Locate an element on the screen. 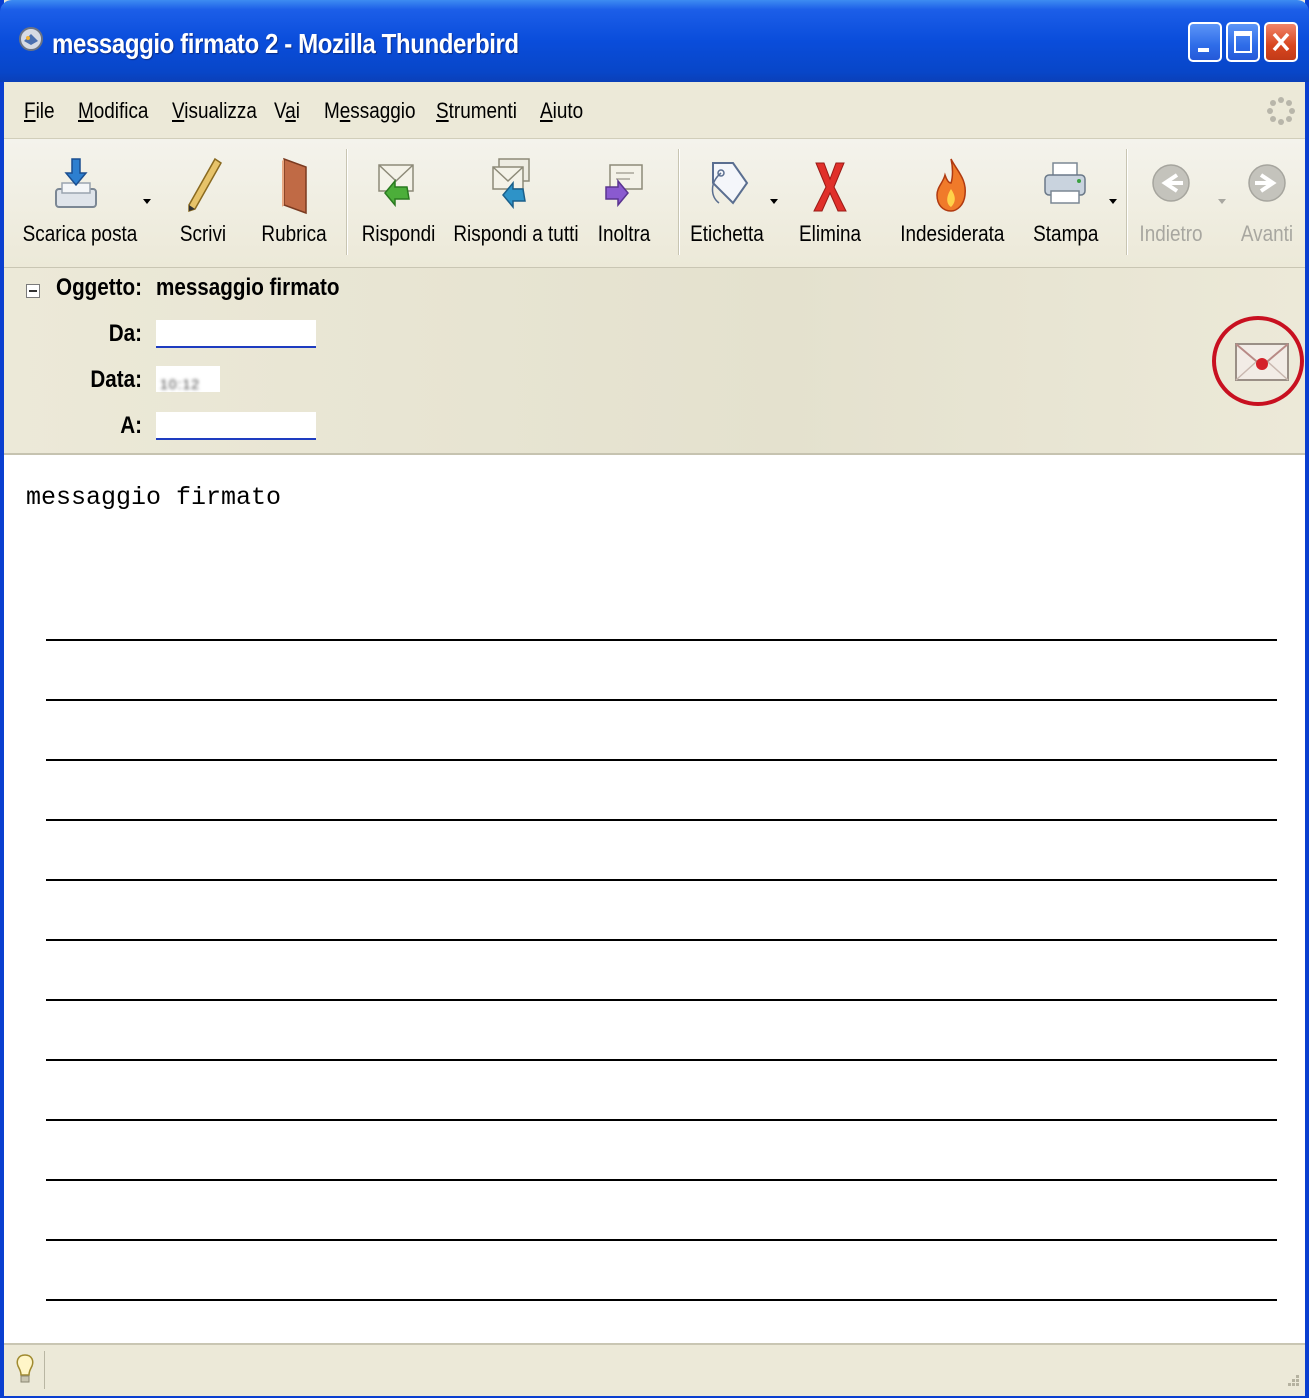 The image size is (1309, 1398). forward-button: Inoltra is located at coordinates (624, 203).